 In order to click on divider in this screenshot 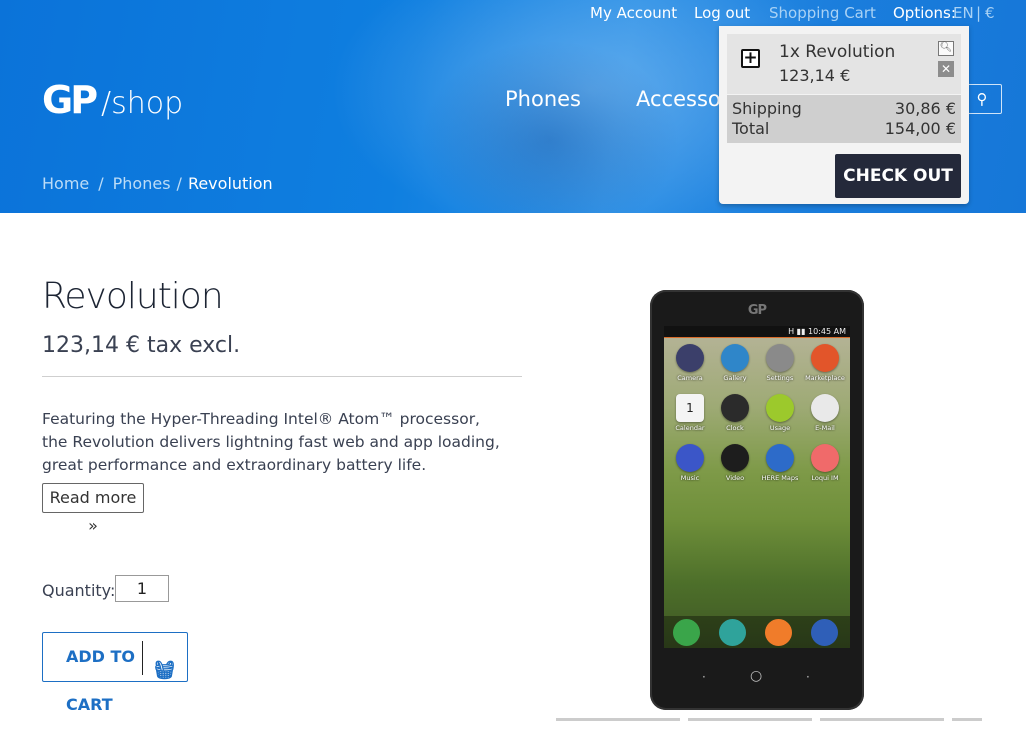, I will do `click(282, 376)`.